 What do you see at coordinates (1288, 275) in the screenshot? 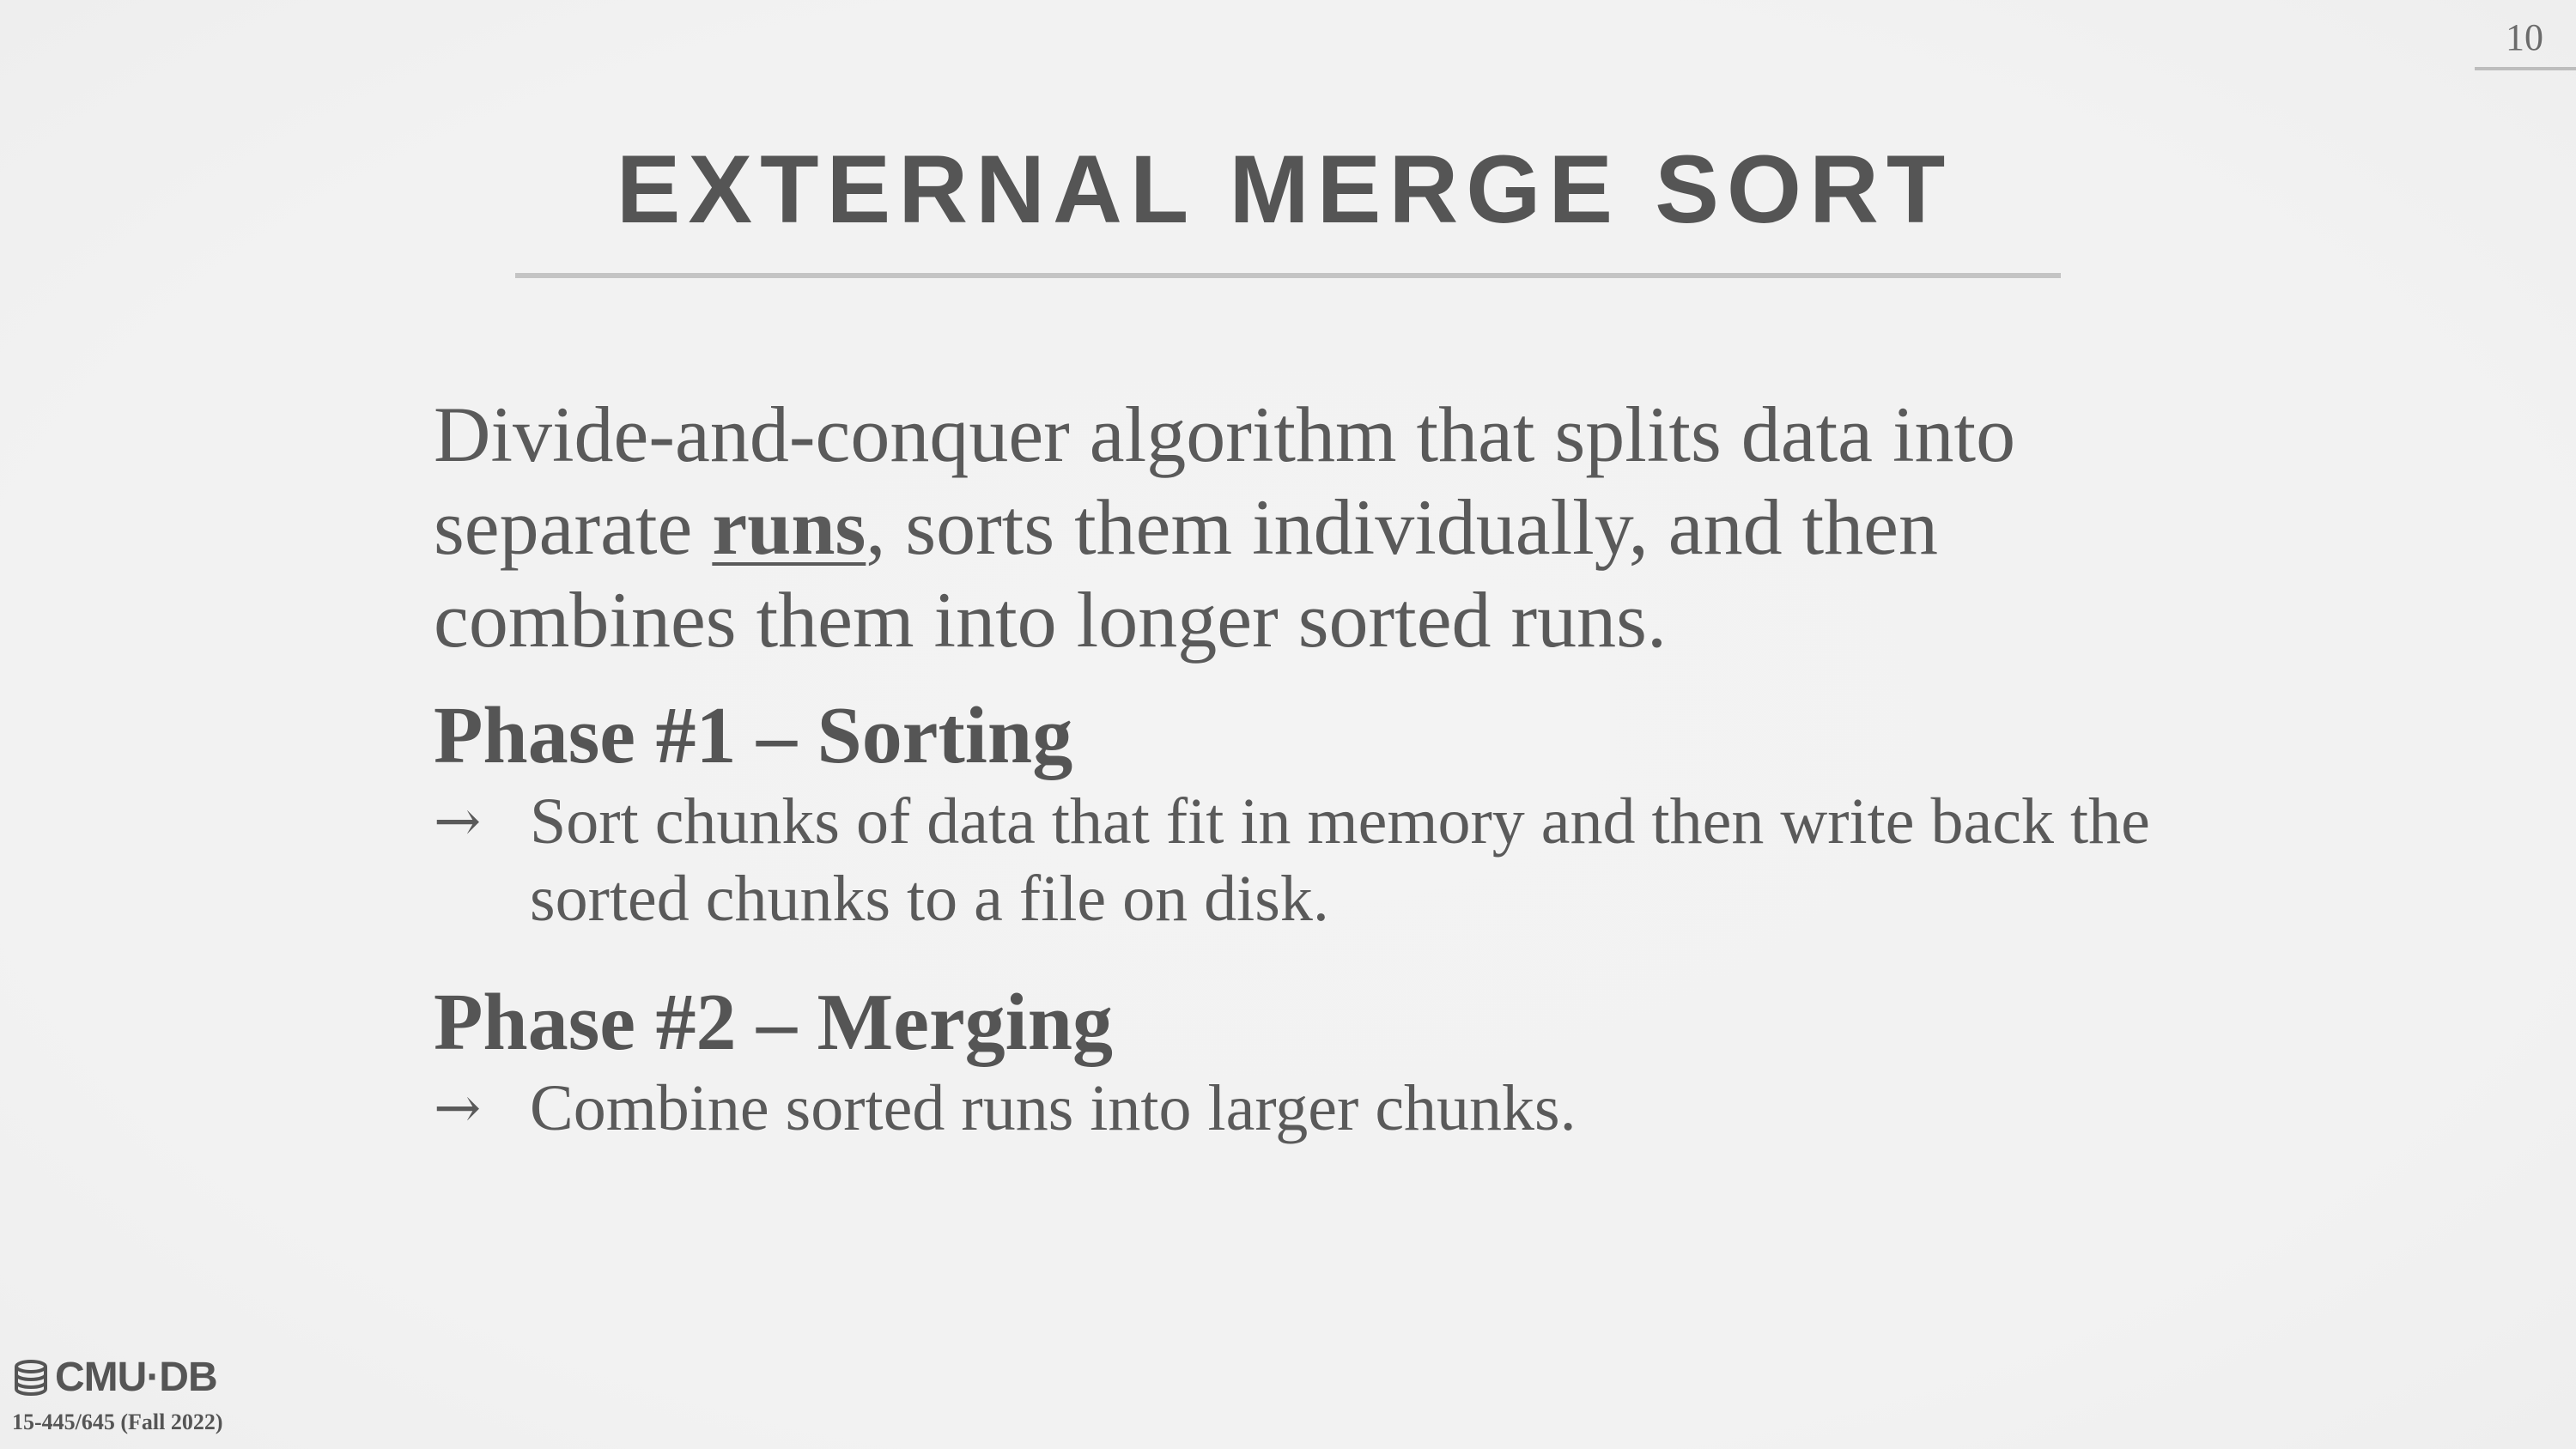
I see `title-divider` at bounding box center [1288, 275].